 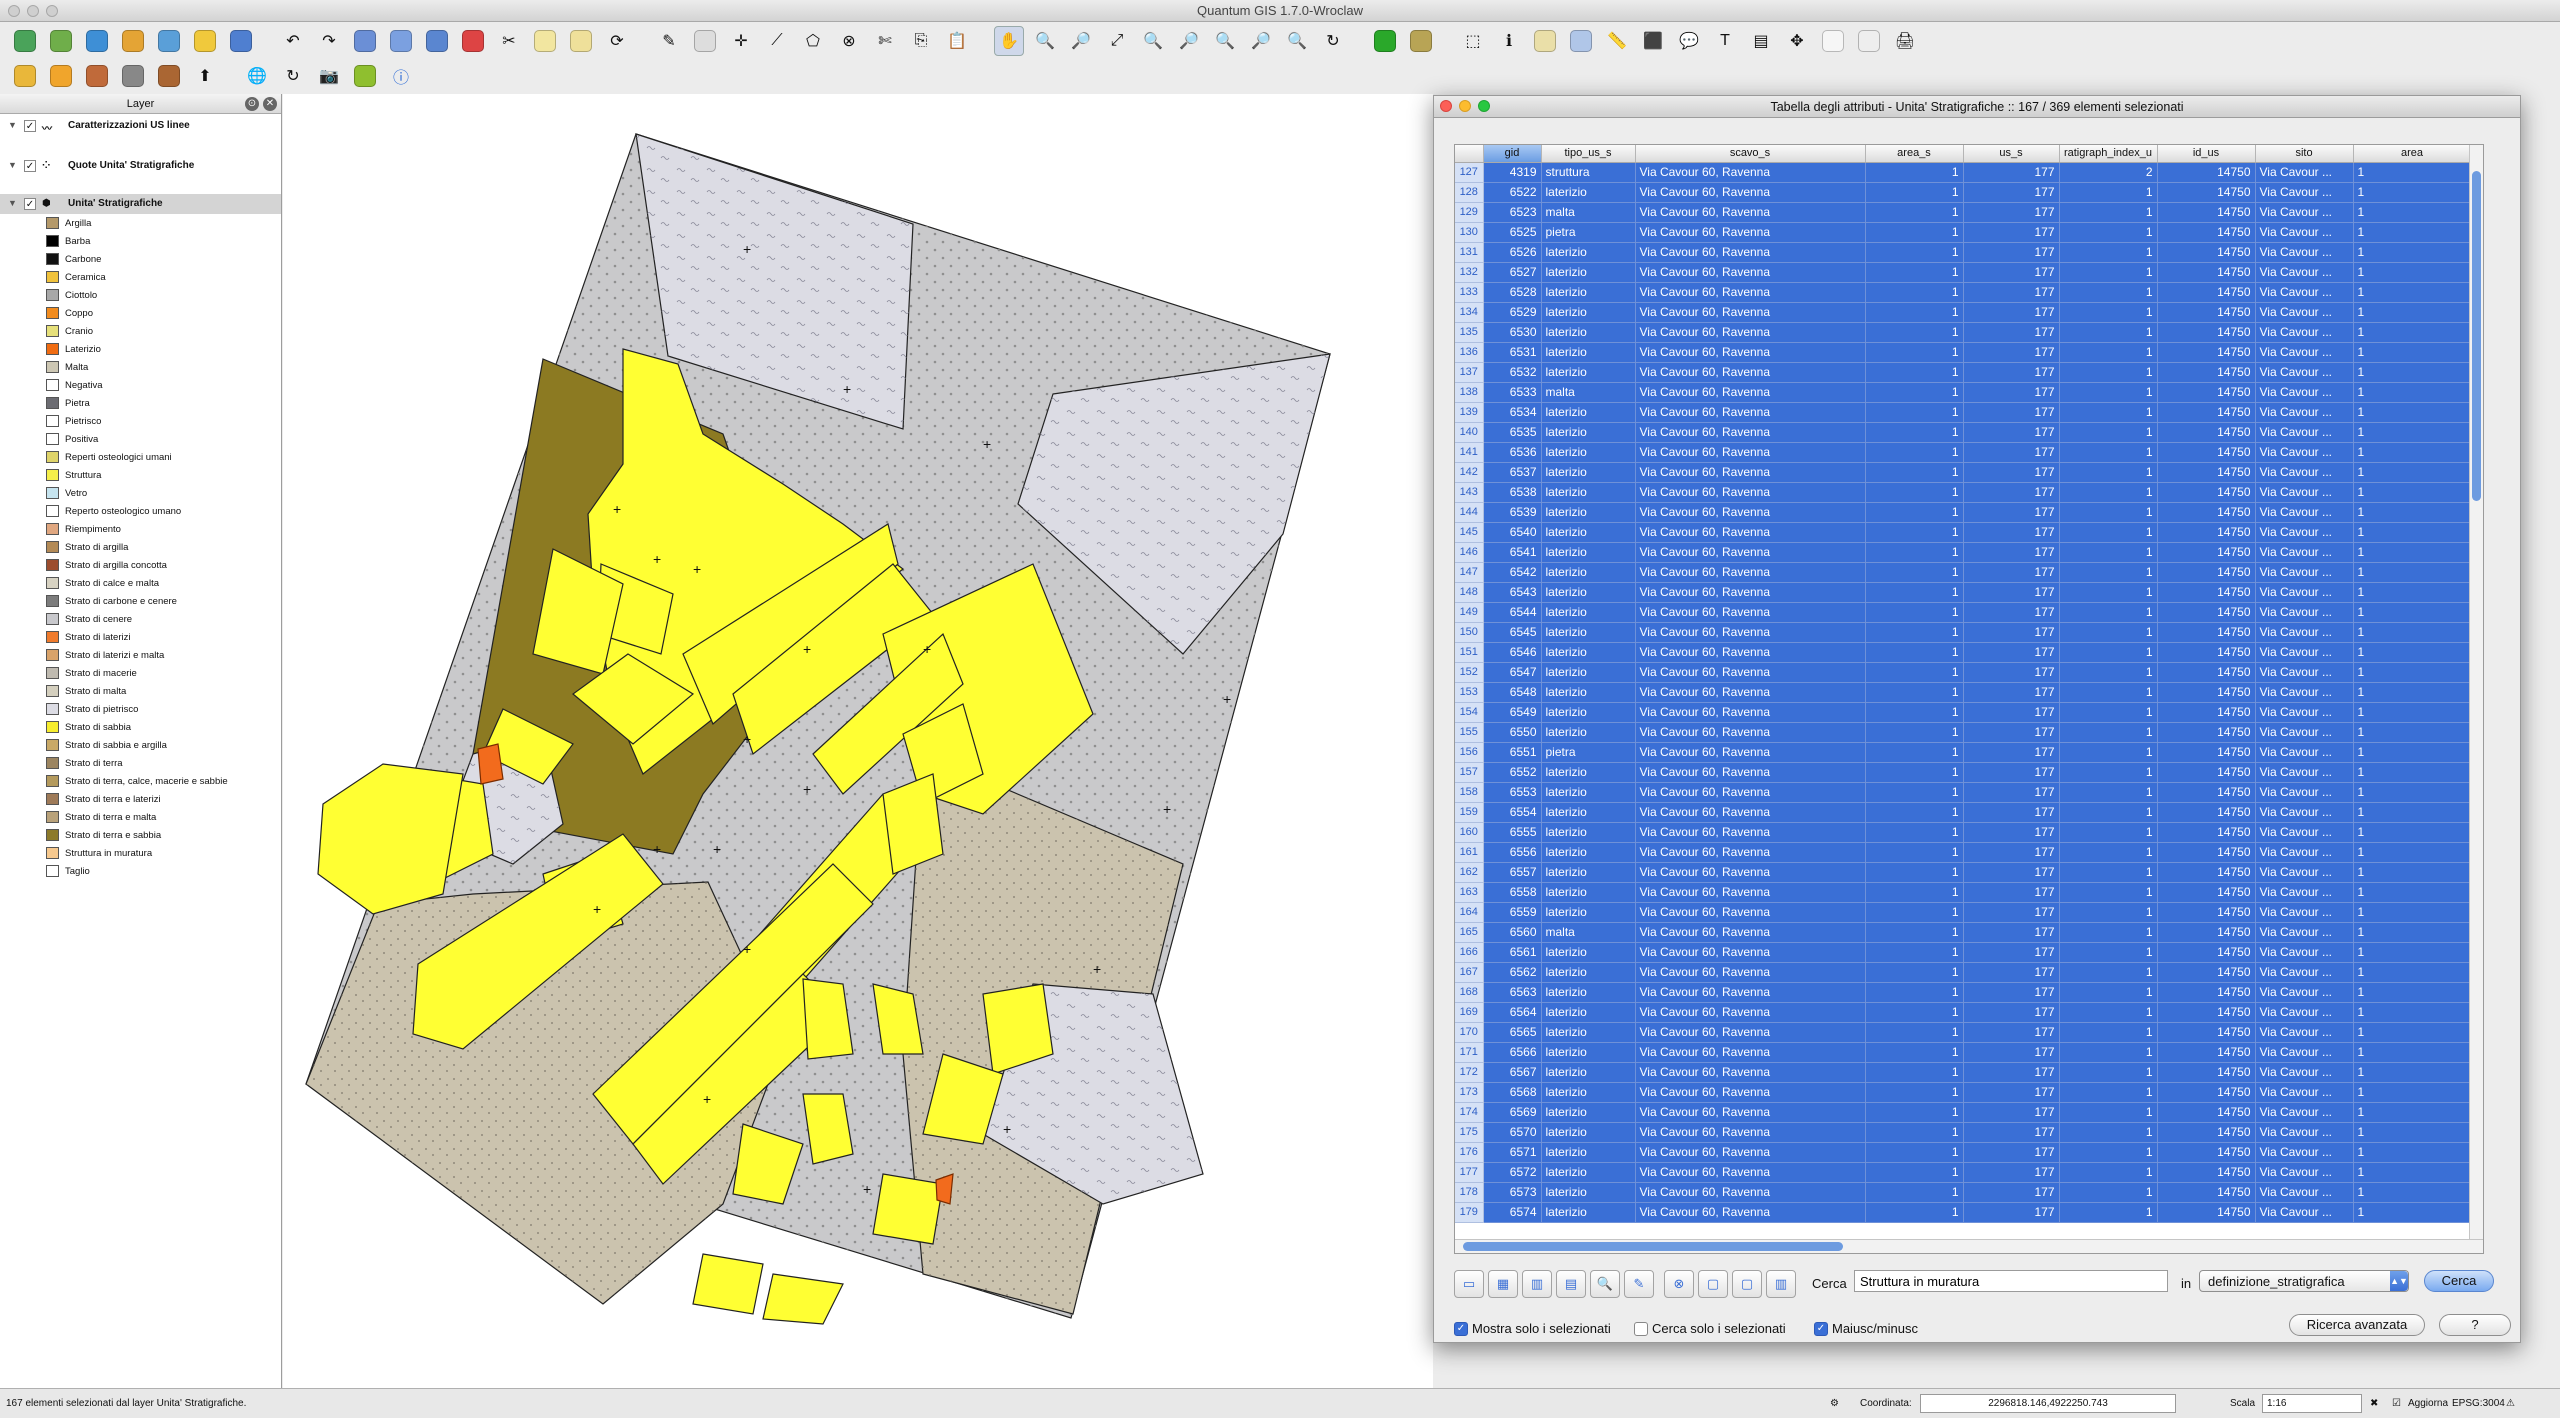 What do you see at coordinates (1588, 172) in the screenshot?
I see `tipo-cell: struttura` at bounding box center [1588, 172].